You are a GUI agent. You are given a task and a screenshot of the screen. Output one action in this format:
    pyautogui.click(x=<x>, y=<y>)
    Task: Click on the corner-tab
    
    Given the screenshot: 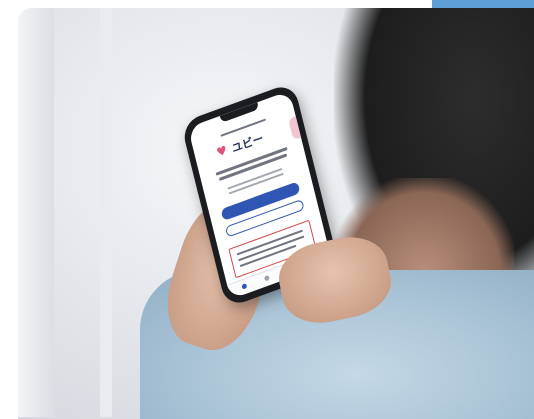 What is the action you would take?
    pyautogui.click(x=483, y=4)
    